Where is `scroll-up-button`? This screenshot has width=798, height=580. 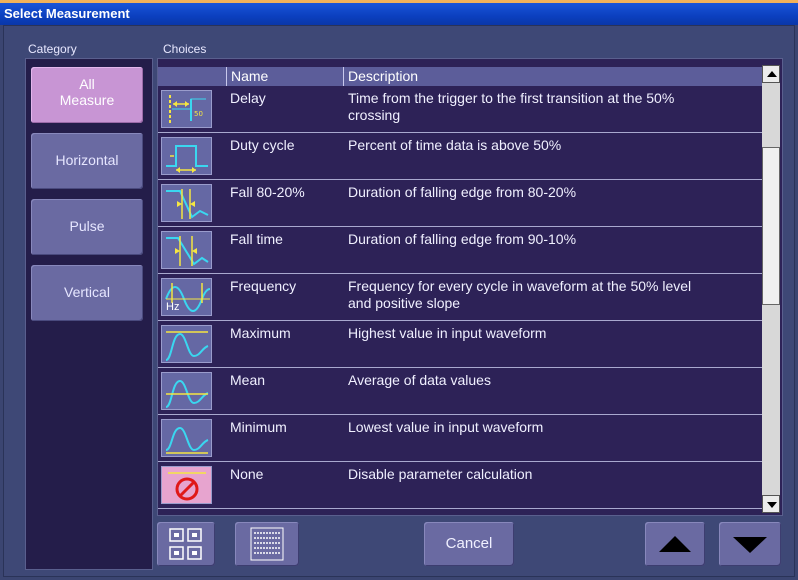 scroll-up-button is located at coordinates (771, 74).